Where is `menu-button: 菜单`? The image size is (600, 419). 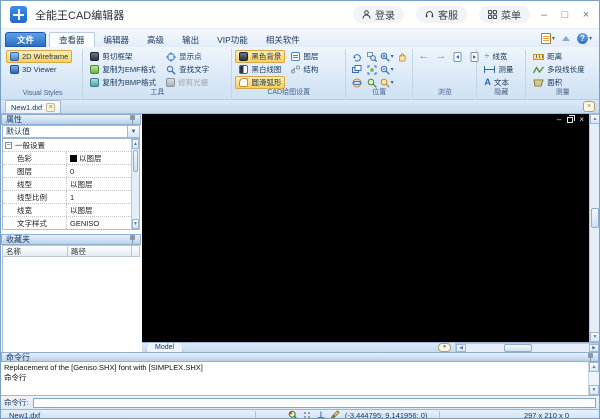
menu-button: 菜单 is located at coordinates (504, 14).